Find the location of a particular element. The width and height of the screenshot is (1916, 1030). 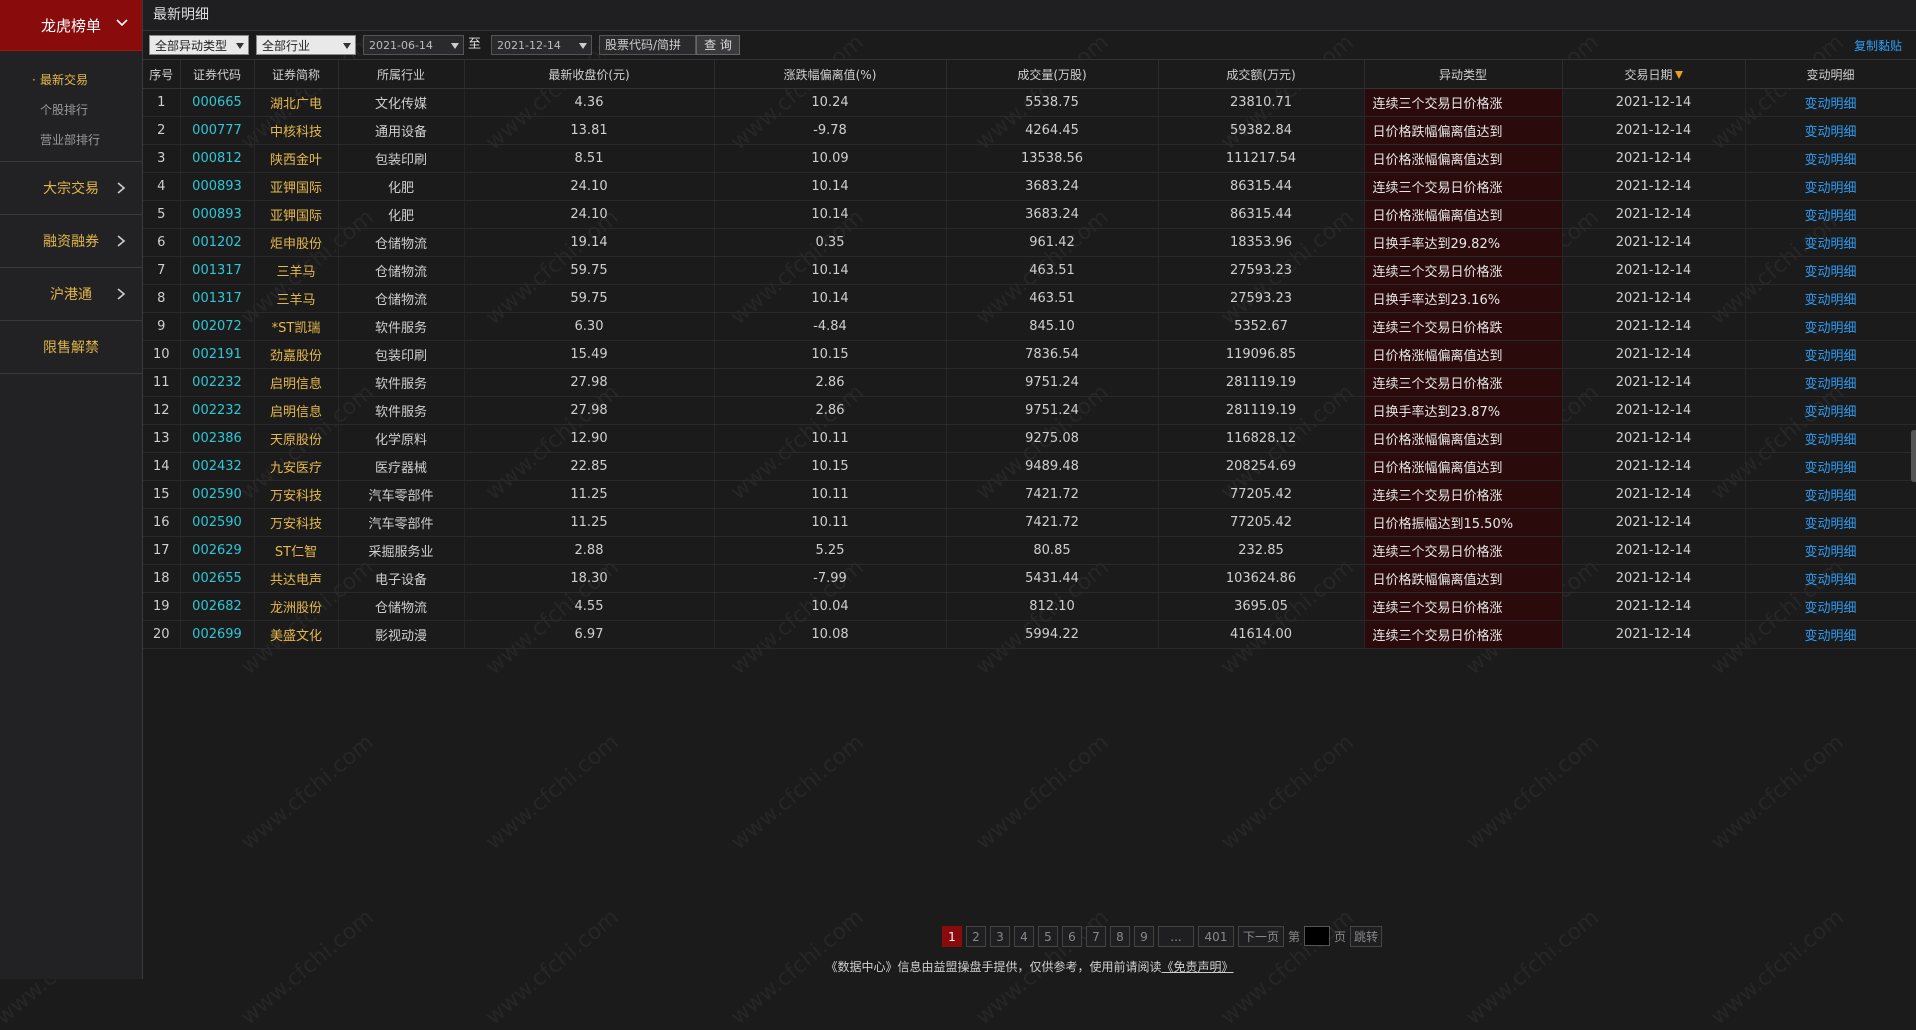

sort-down-icon is located at coordinates (1678, 75).